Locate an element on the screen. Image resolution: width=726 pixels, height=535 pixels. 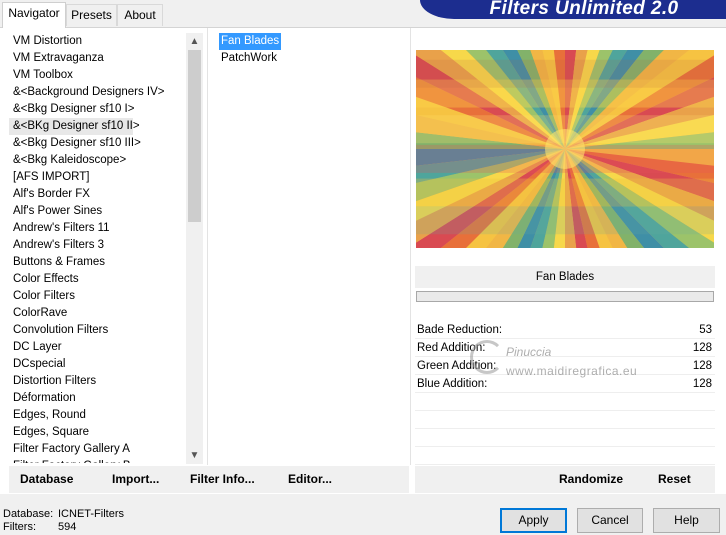
filter-item: Fan Blades is located at coordinates (250, 41).